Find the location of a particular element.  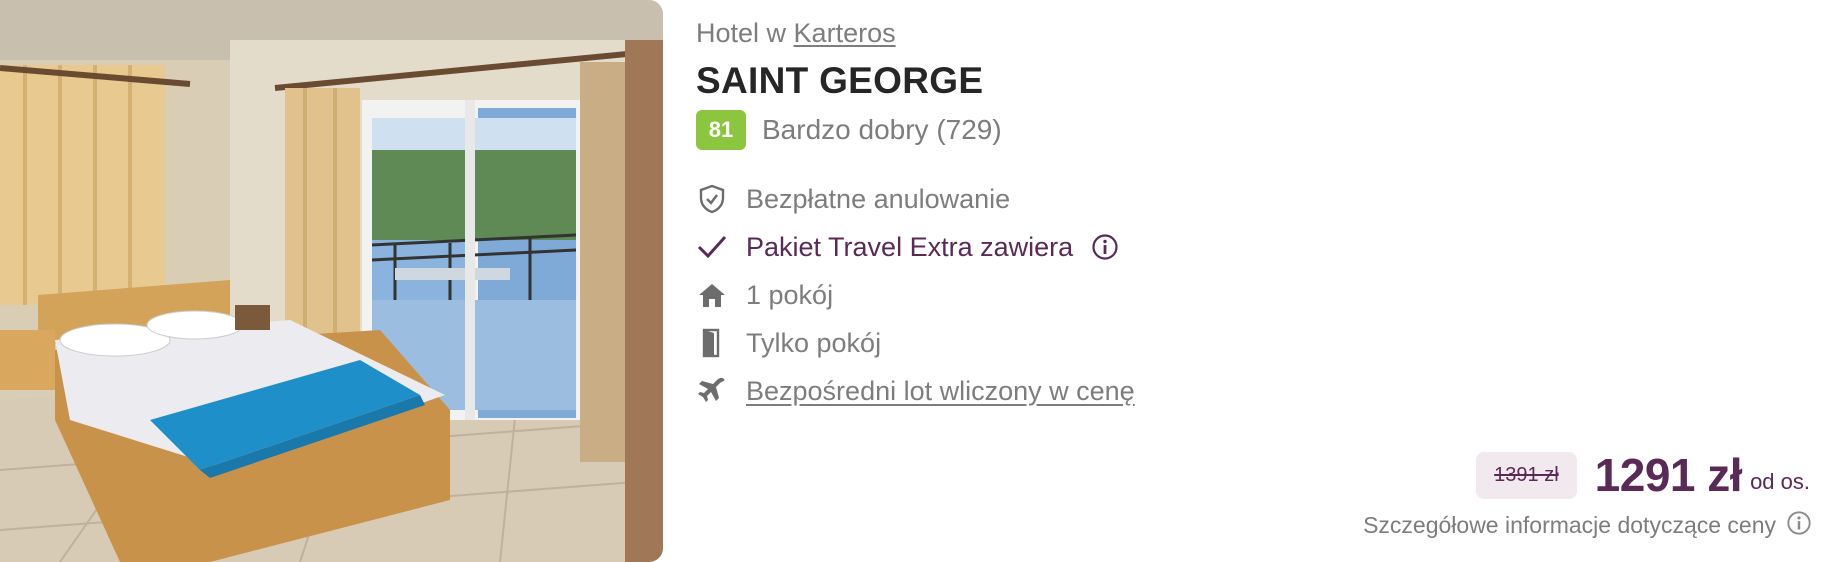

price-details-link: Szczegółowe informacje dotyczące ceny is located at coordinates (1587, 525).